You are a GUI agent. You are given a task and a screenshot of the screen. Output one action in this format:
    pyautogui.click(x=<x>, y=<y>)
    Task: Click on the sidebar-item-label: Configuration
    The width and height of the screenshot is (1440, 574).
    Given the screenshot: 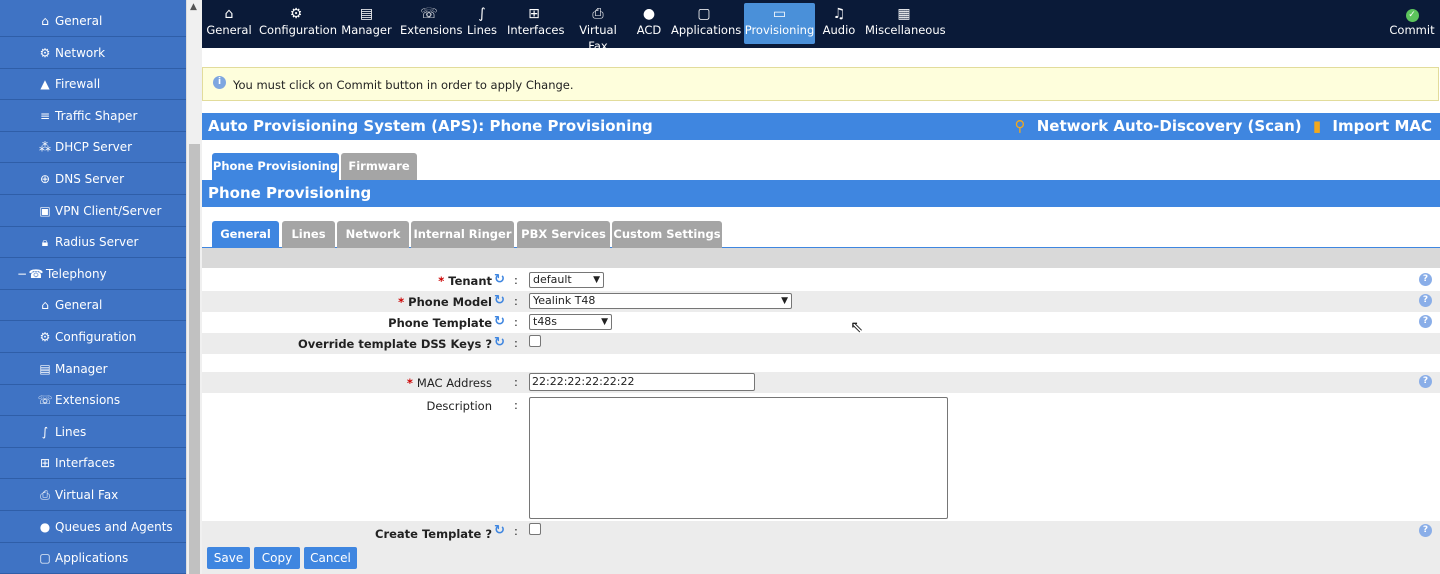 What is the action you would take?
    pyautogui.click(x=96, y=337)
    